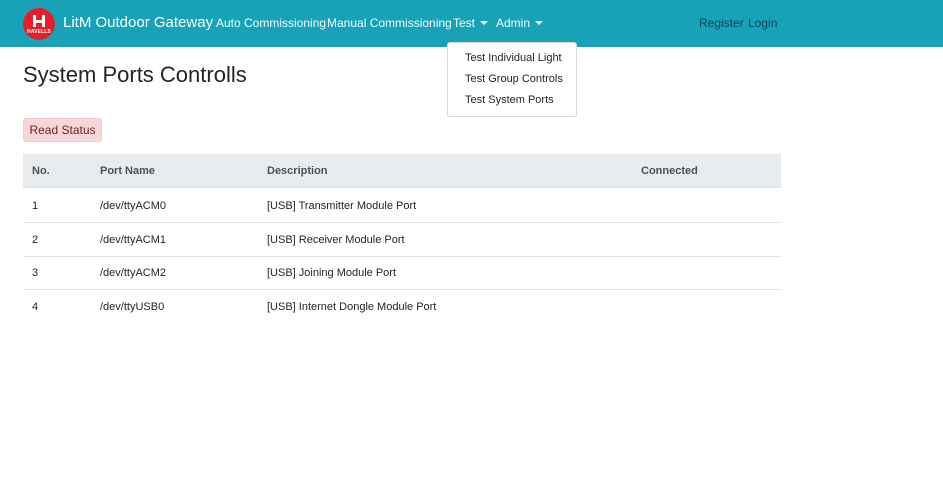 Image resolution: width=943 pixels, height=502 pixels. Describe the element at coordinates (721, 23) in the screenshot. I see `nav-register: Register` at that location.